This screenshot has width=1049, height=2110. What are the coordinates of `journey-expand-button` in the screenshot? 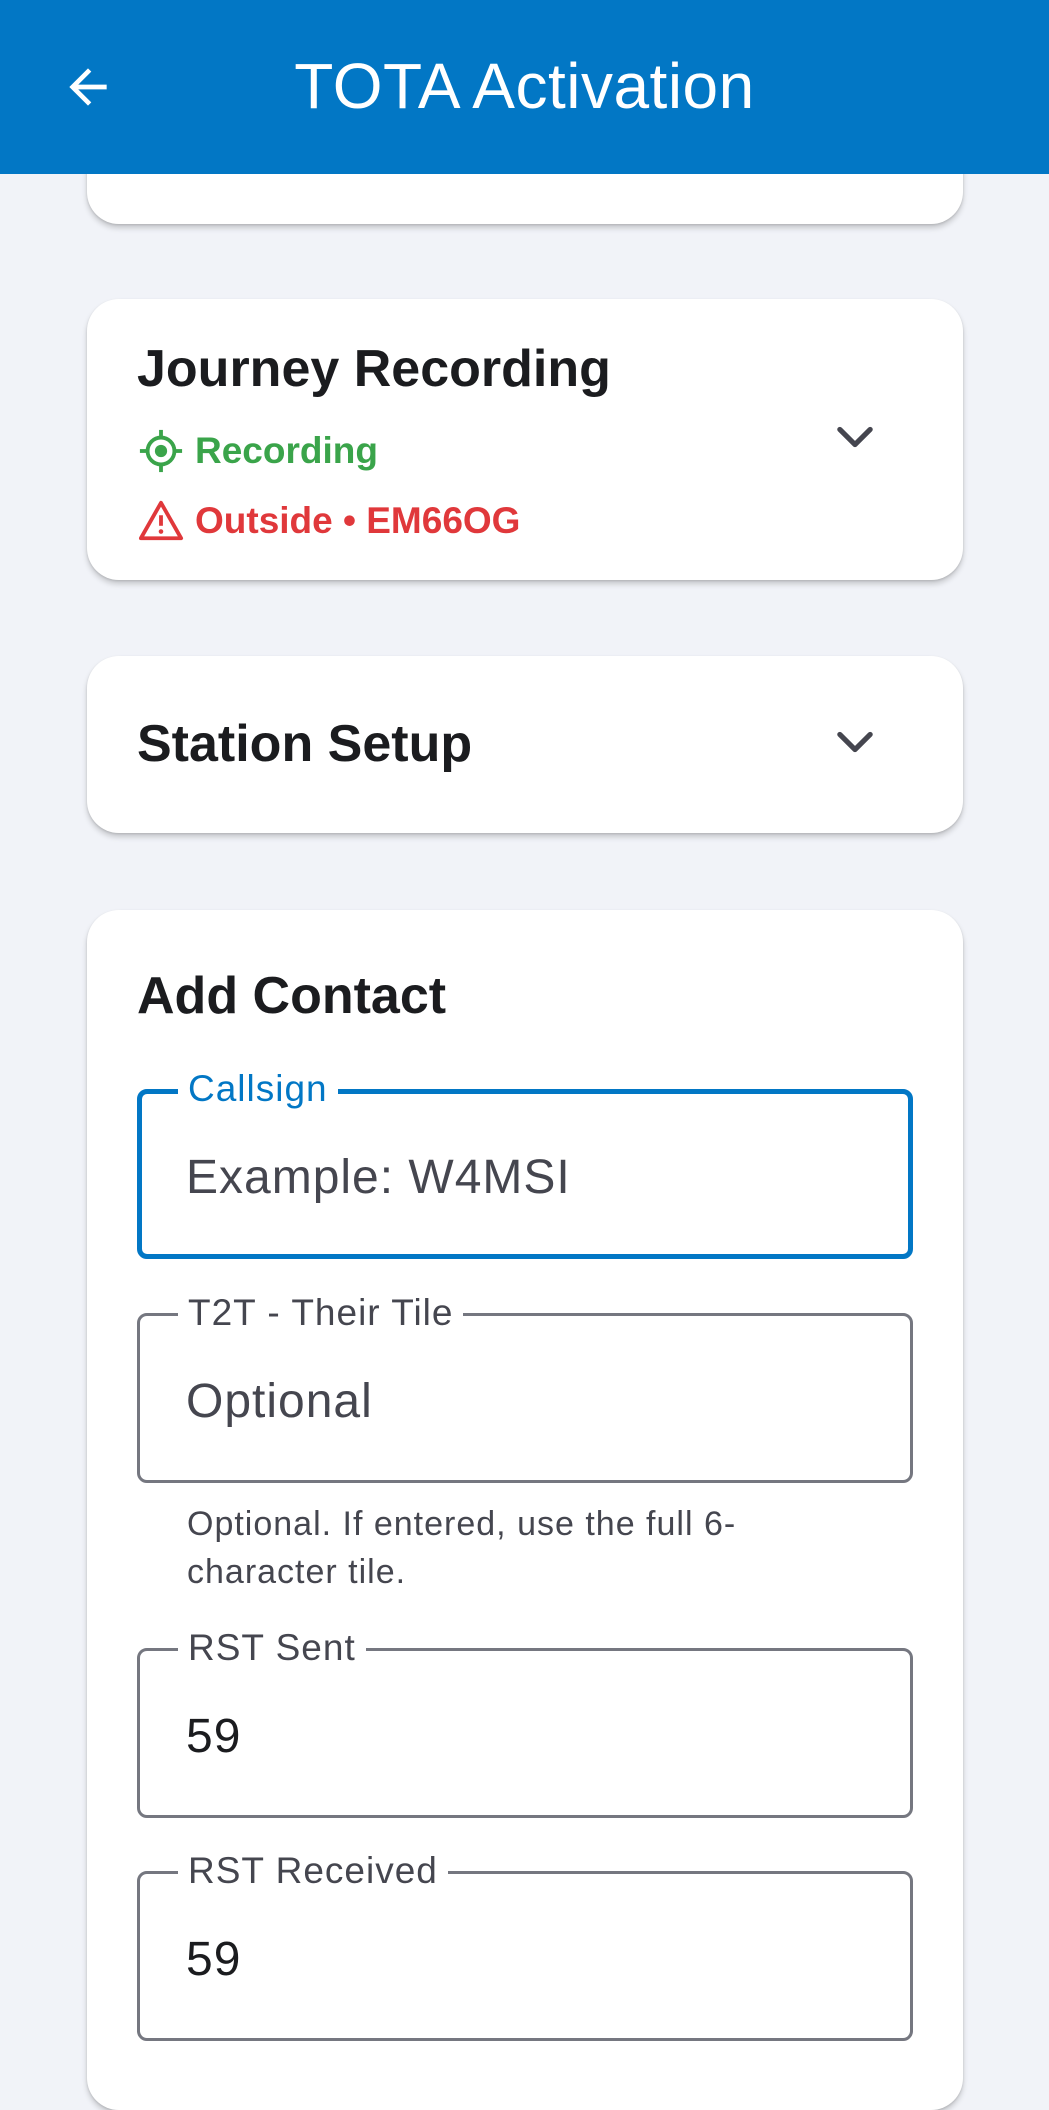 It's located at (855, 439).